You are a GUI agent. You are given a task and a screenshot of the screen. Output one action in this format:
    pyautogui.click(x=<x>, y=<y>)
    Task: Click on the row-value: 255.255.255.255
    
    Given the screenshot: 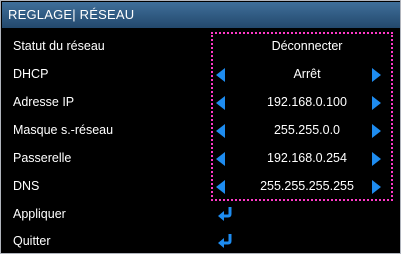 What is the action you would take?
    pyautogui.click(x=307, y=186)
    